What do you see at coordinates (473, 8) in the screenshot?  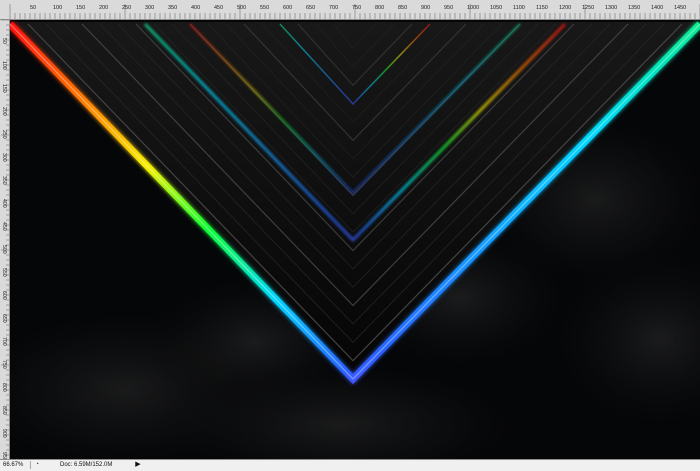 I see `top-ruler-label: 1000` at bounding box center [473, 8].